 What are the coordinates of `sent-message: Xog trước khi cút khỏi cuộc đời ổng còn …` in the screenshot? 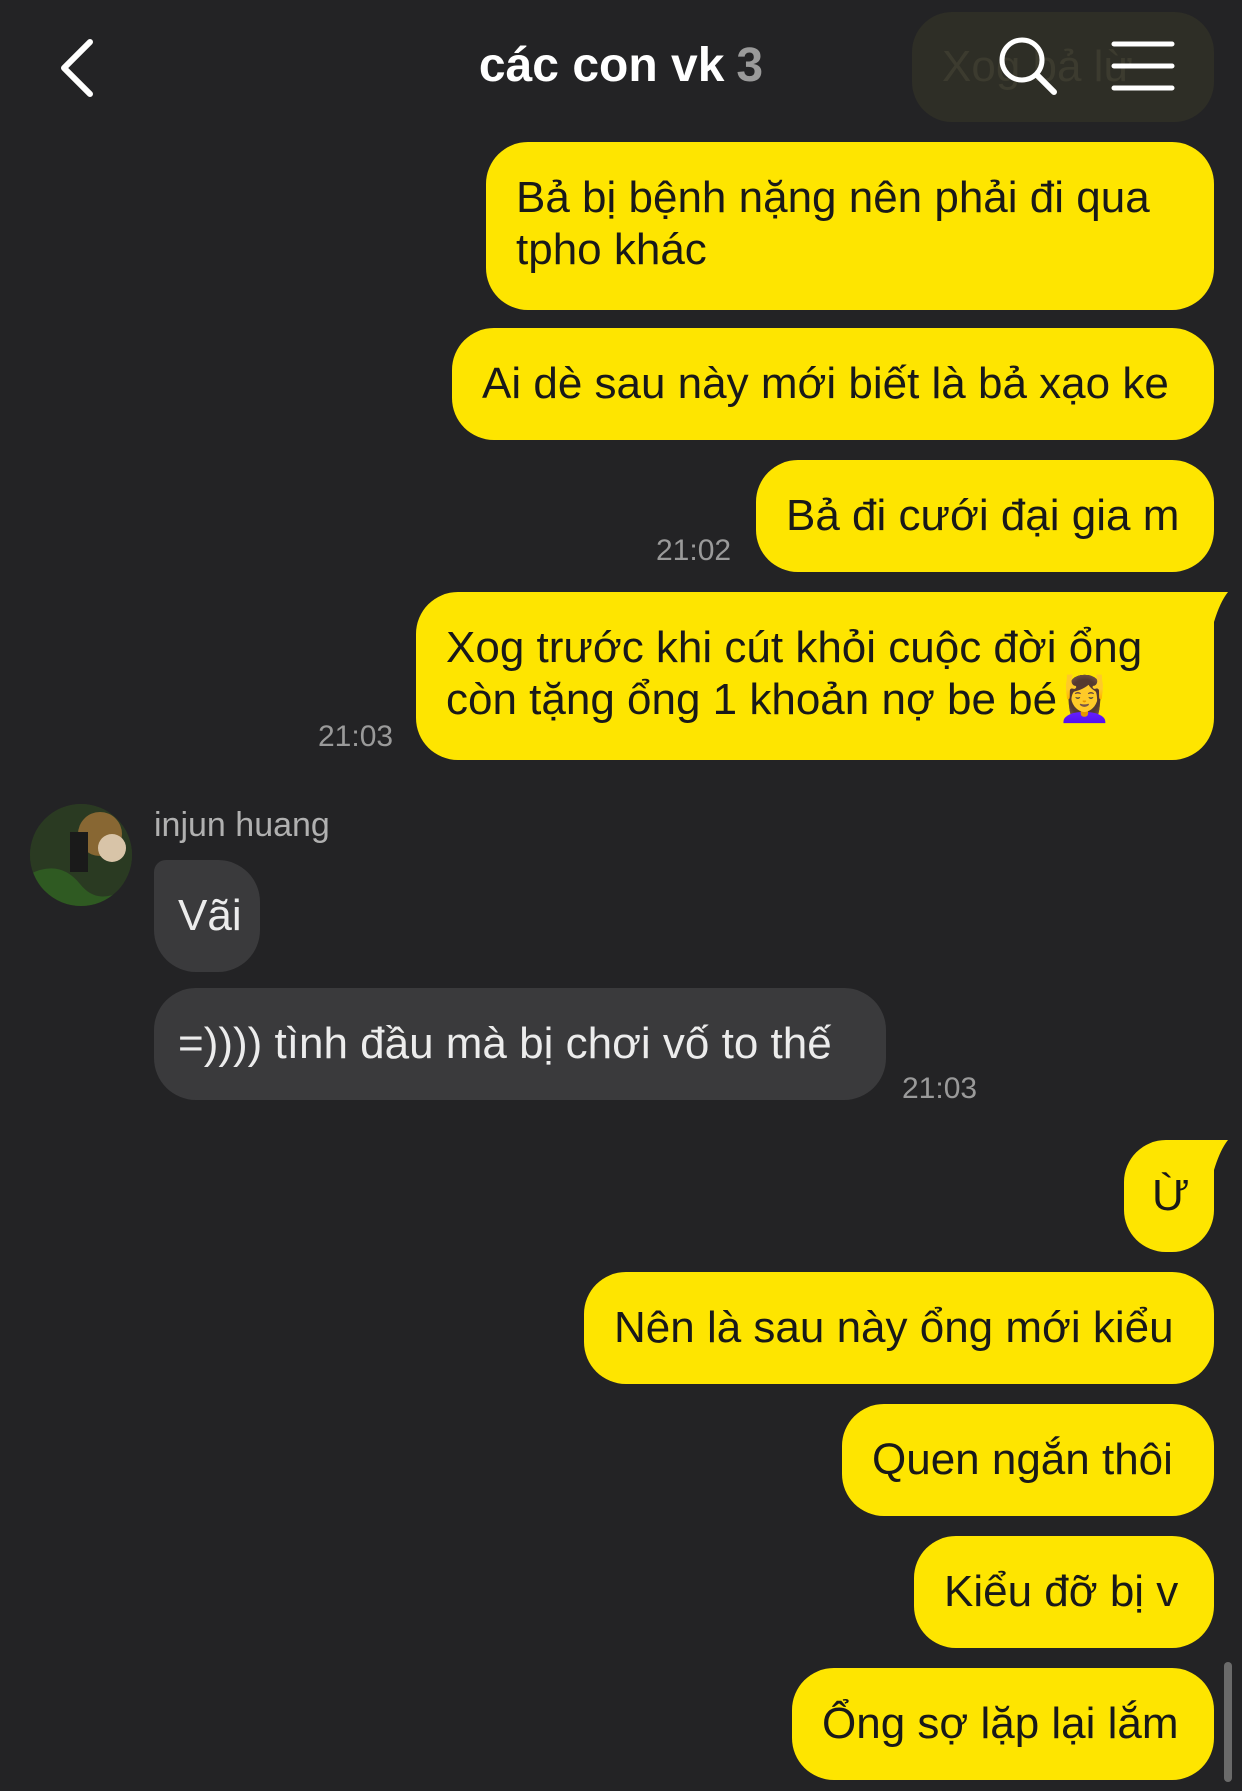 It's located at (815, 676).